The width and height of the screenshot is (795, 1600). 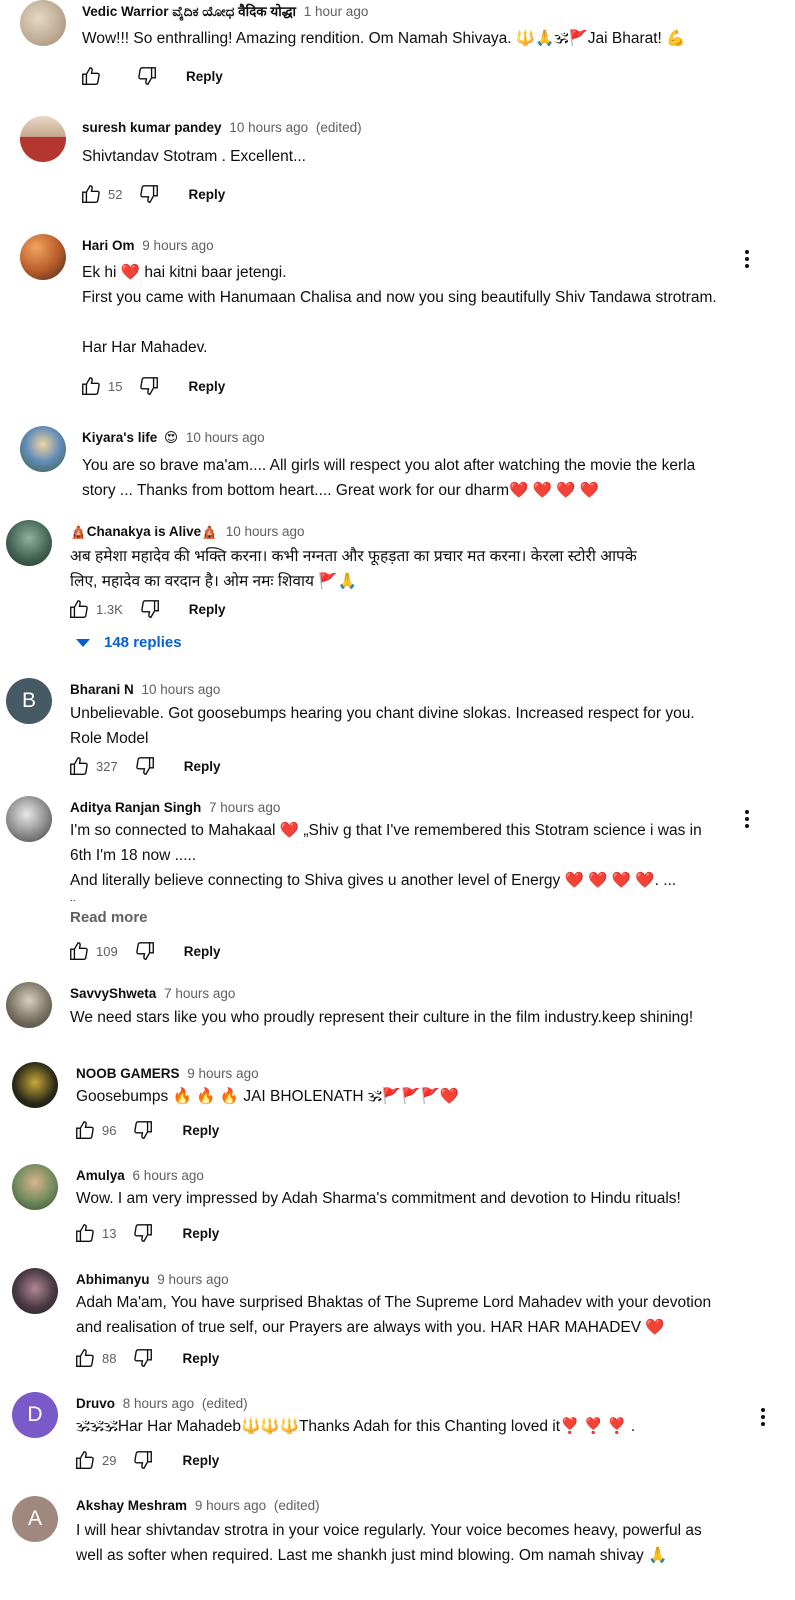 I want to click on like-count: 52, so click(x=115, y=194).